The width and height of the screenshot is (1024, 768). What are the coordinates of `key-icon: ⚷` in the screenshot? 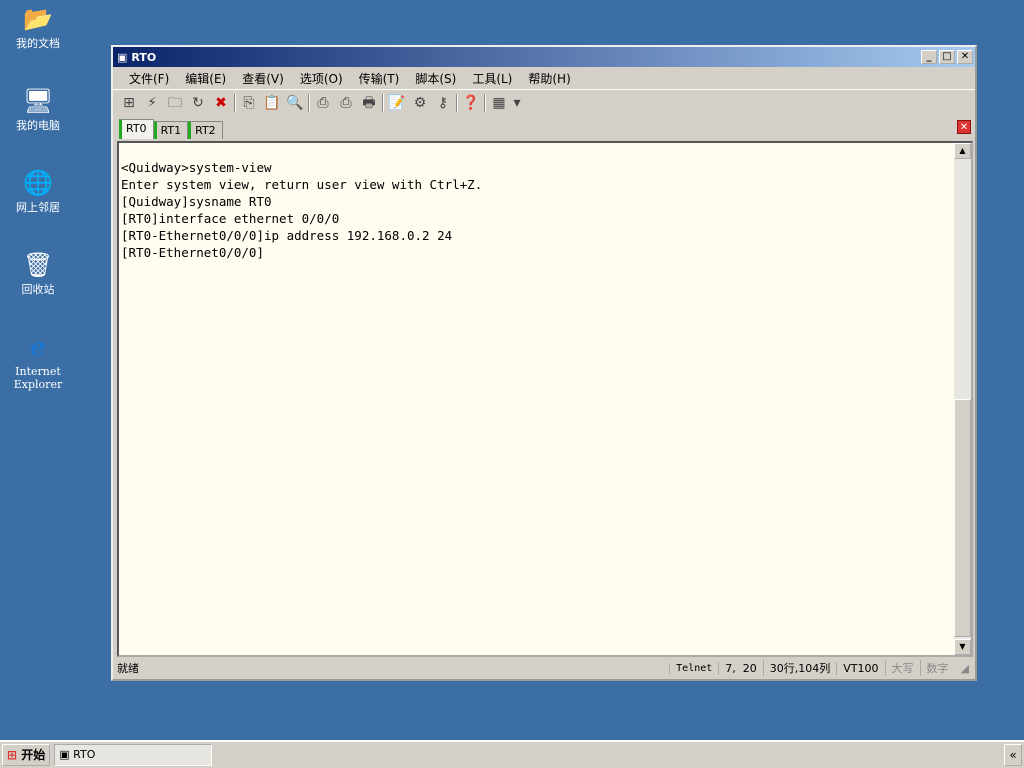 It's located at (443, 103).